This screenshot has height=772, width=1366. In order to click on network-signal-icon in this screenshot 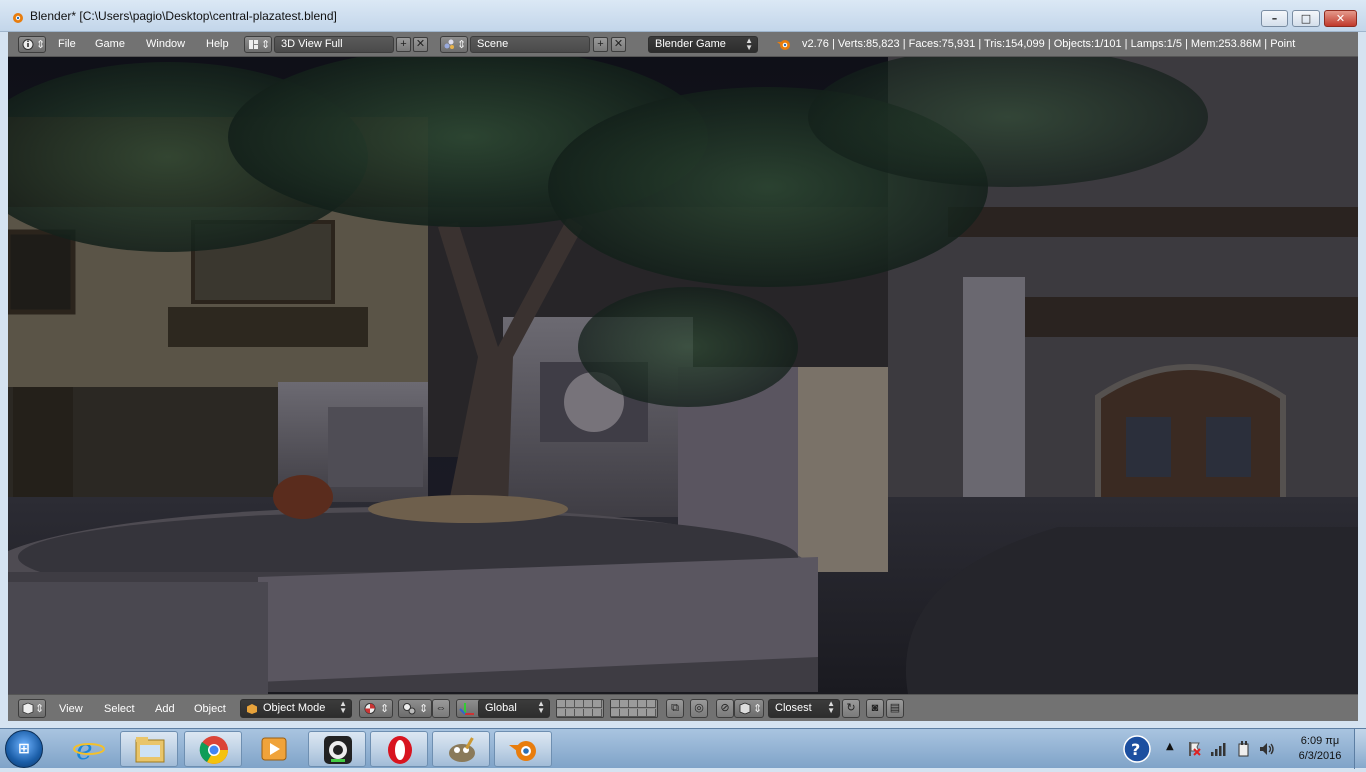, I will do `click(1219, 749)`.